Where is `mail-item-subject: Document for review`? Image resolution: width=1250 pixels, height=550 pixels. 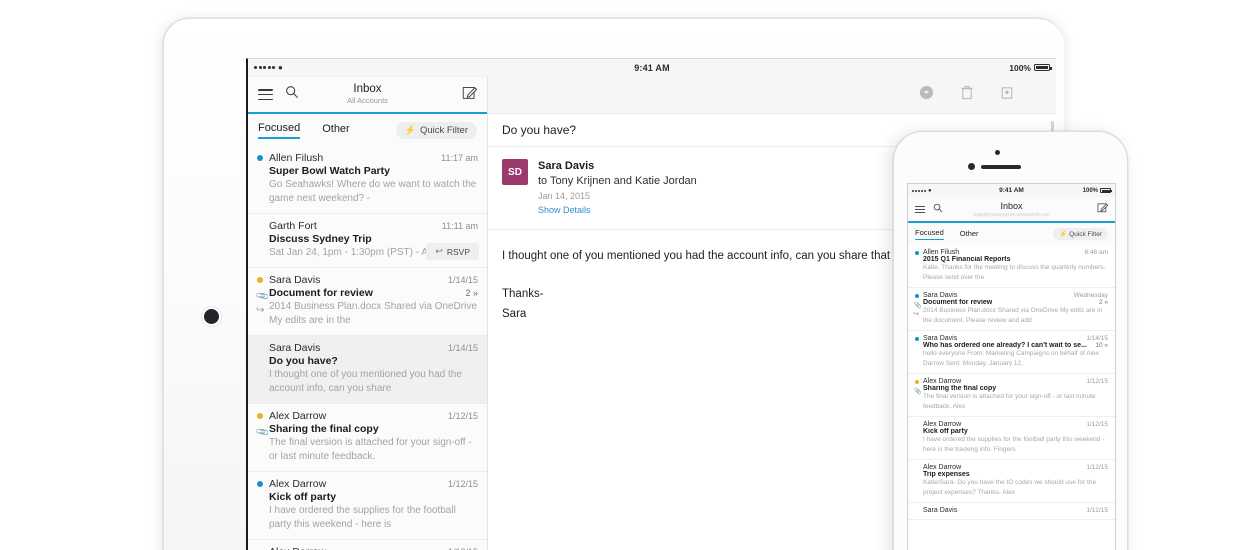 mail-item-subject: Document for review is located at coordinates (321, 293).